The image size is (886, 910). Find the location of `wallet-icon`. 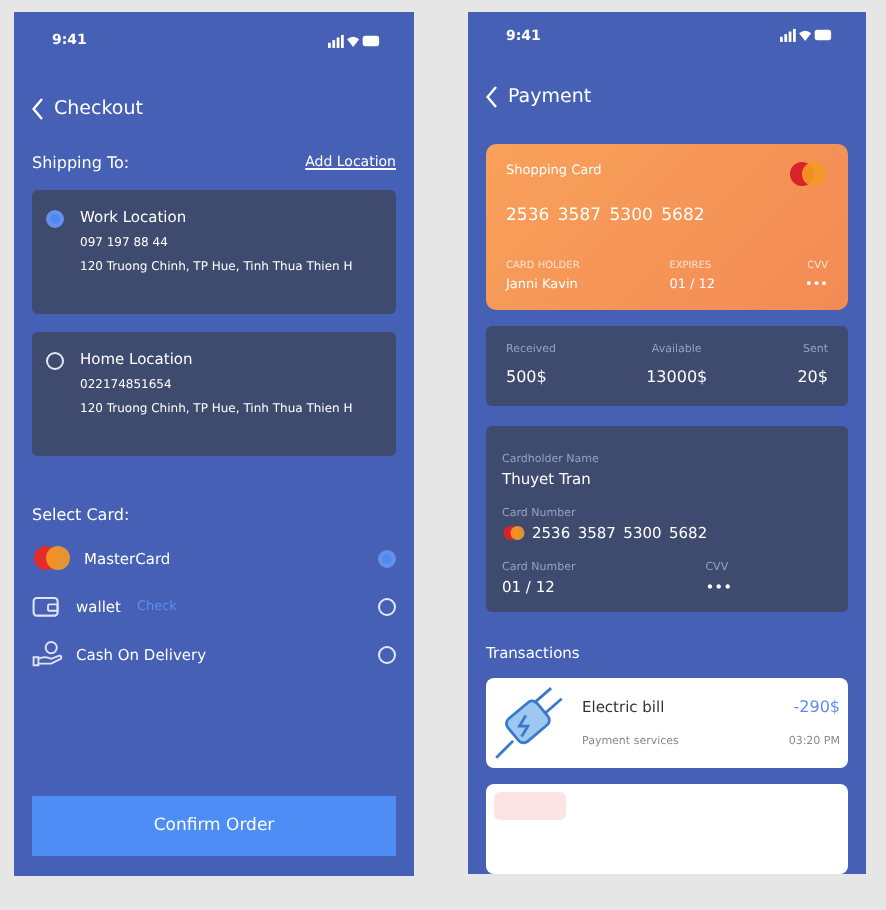

wallet-icon is located at coordinates (48, 606).